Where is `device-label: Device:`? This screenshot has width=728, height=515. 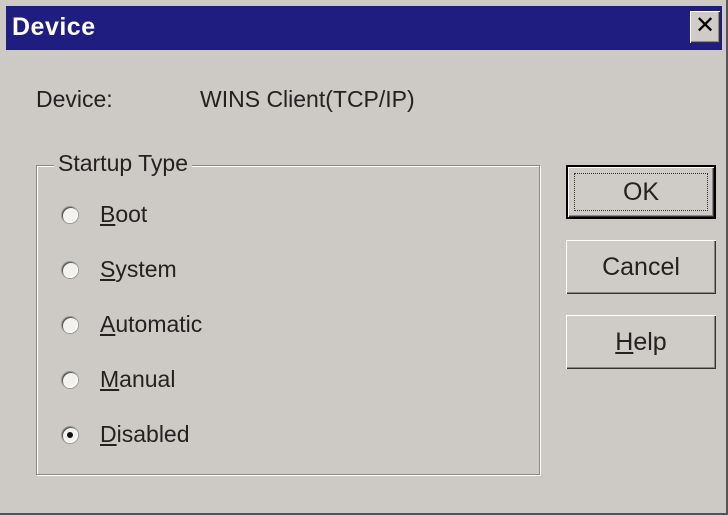 device-label: Device: is located at coordinates (74, 99).